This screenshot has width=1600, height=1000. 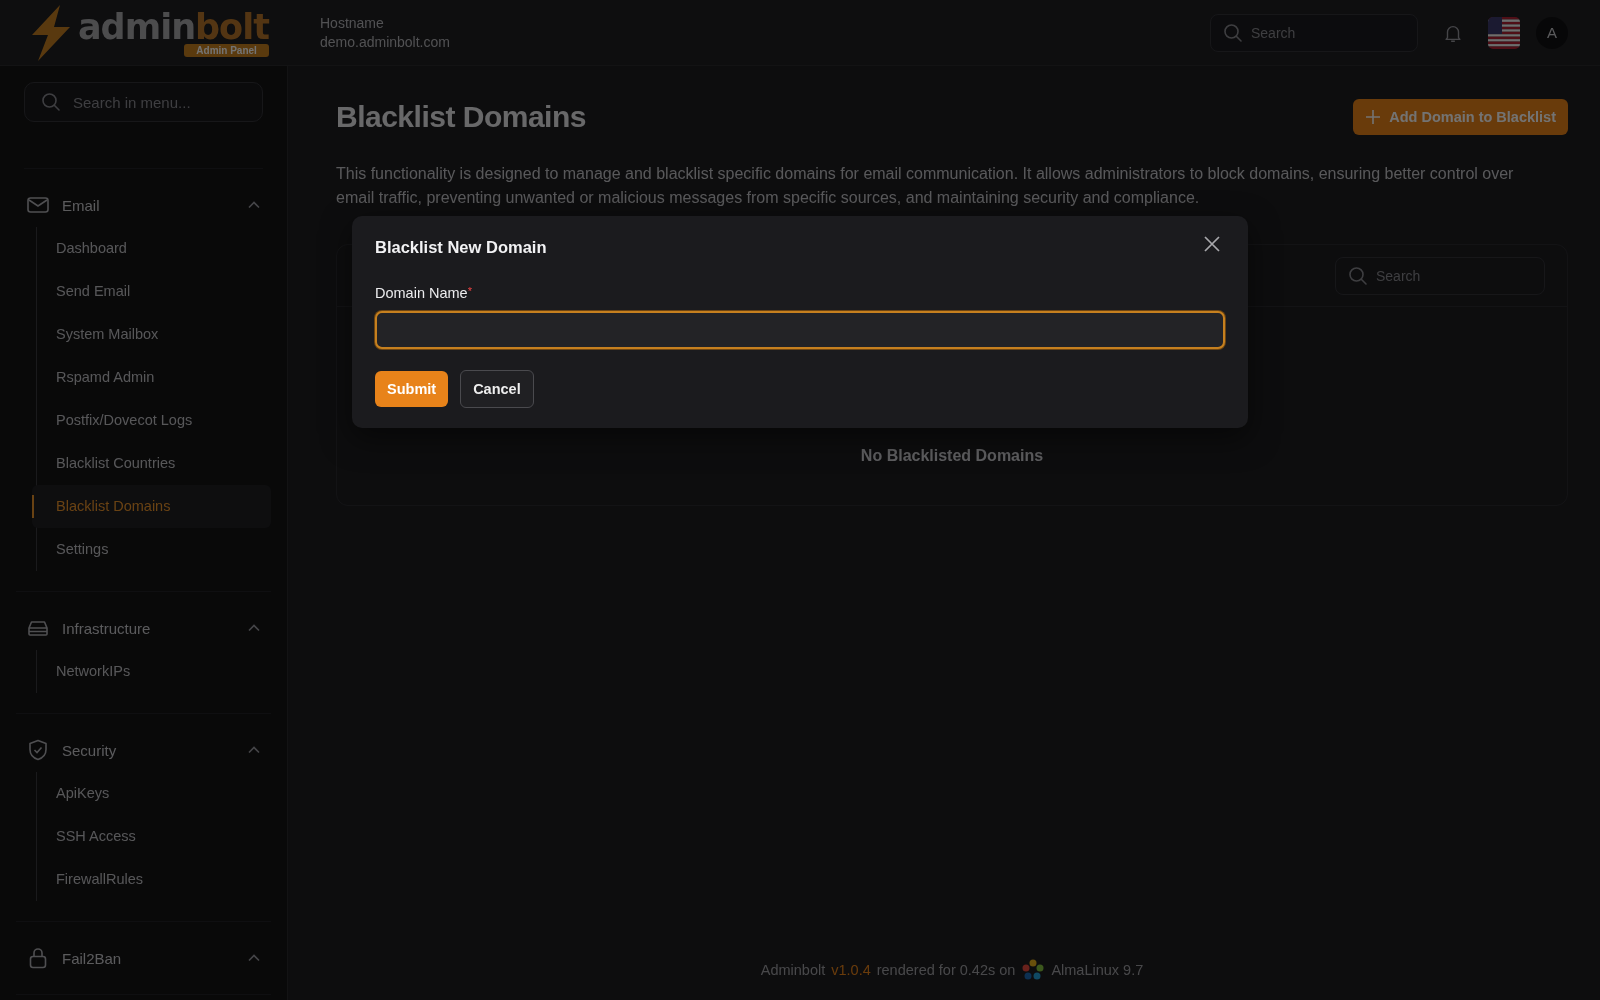 I want to click on add-domain-button: Add Domain to Blacklist, so click(x=1460, y=117).